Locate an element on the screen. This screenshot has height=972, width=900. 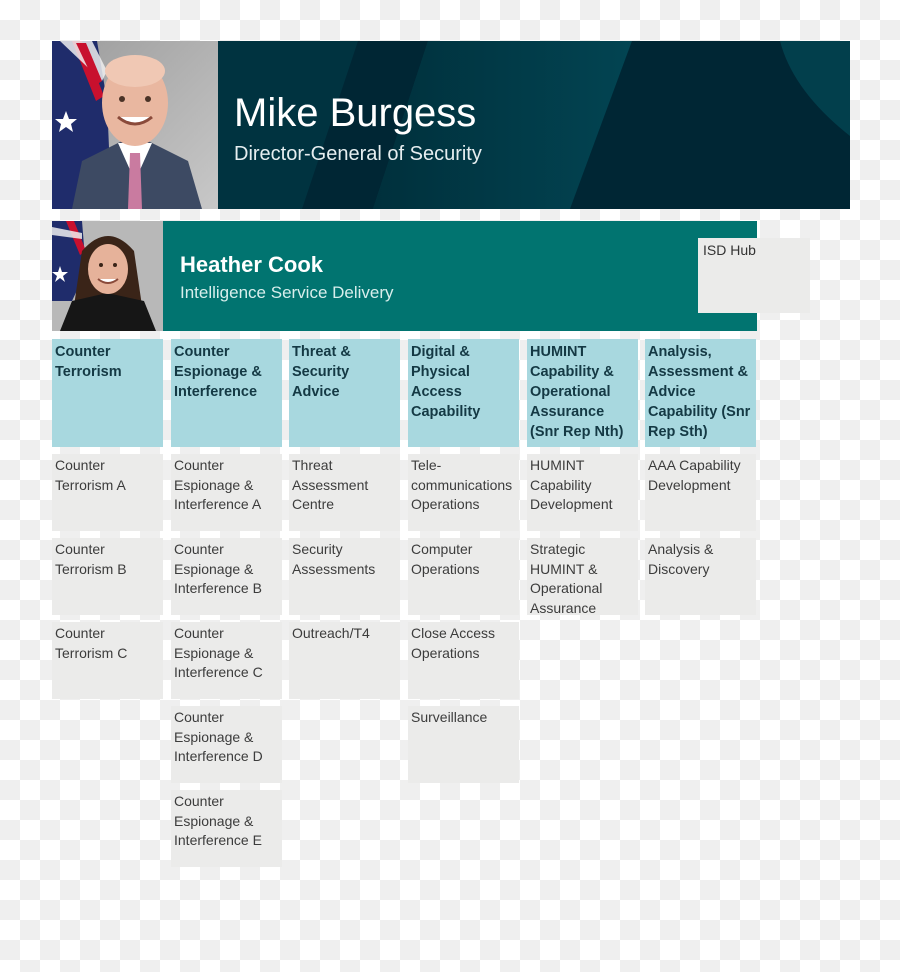
unit-box: Security Assessments is located at coordinates (344, 576).